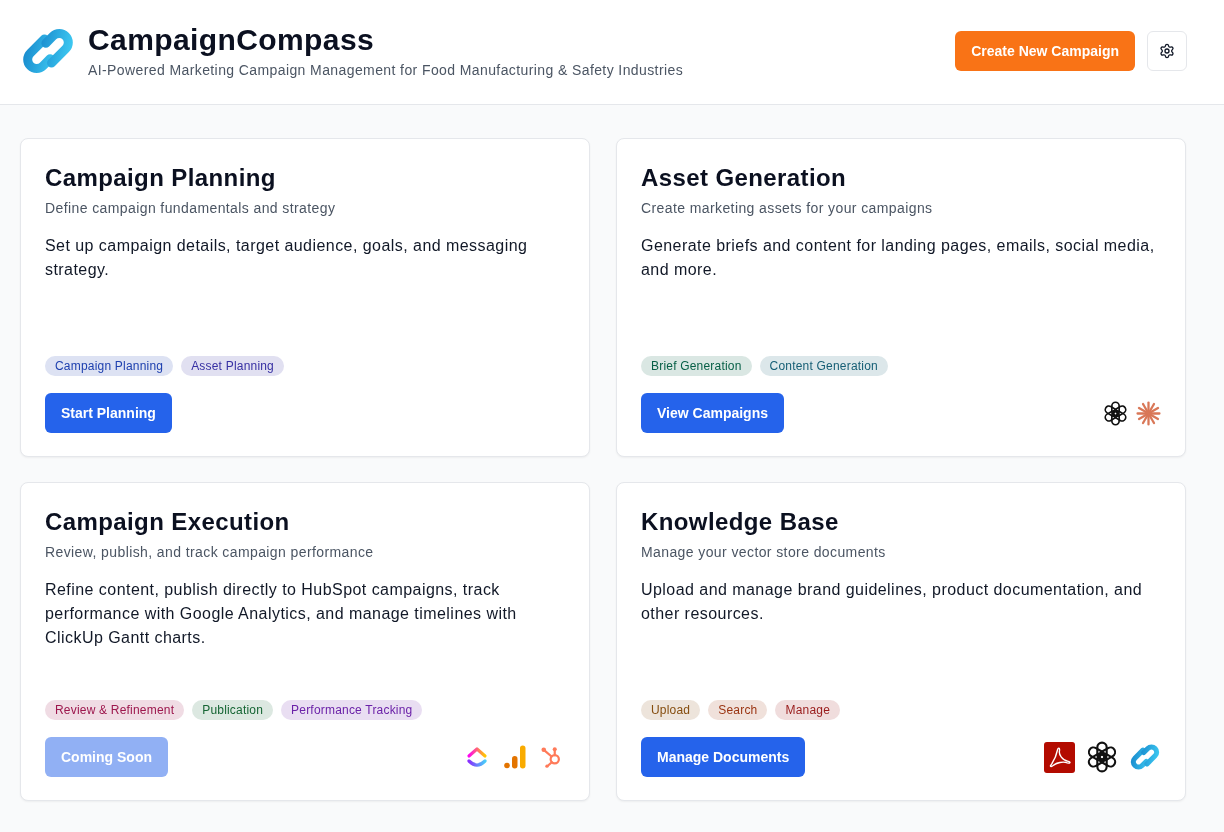  I want to click on card-action-button: View Campaigns, so click(712, 413).